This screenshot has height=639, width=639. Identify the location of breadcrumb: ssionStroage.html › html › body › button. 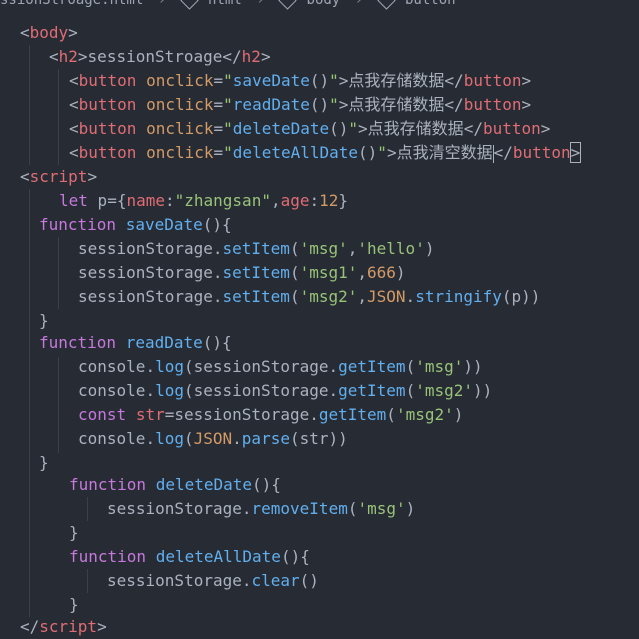
(228, 5).